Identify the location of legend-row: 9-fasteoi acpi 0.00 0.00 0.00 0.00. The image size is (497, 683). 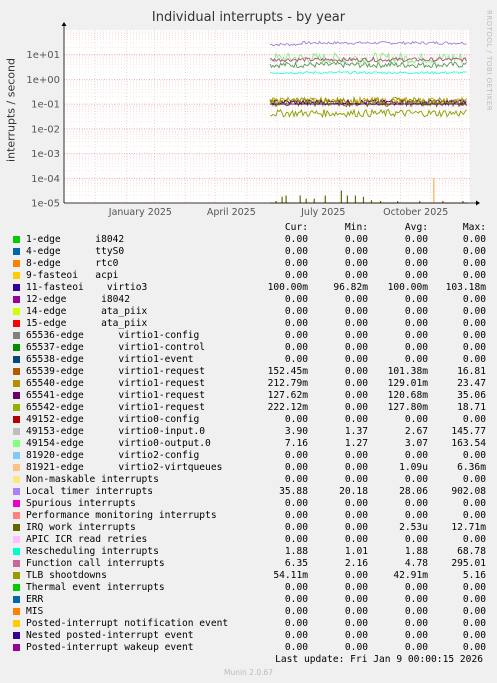
(252, 276).